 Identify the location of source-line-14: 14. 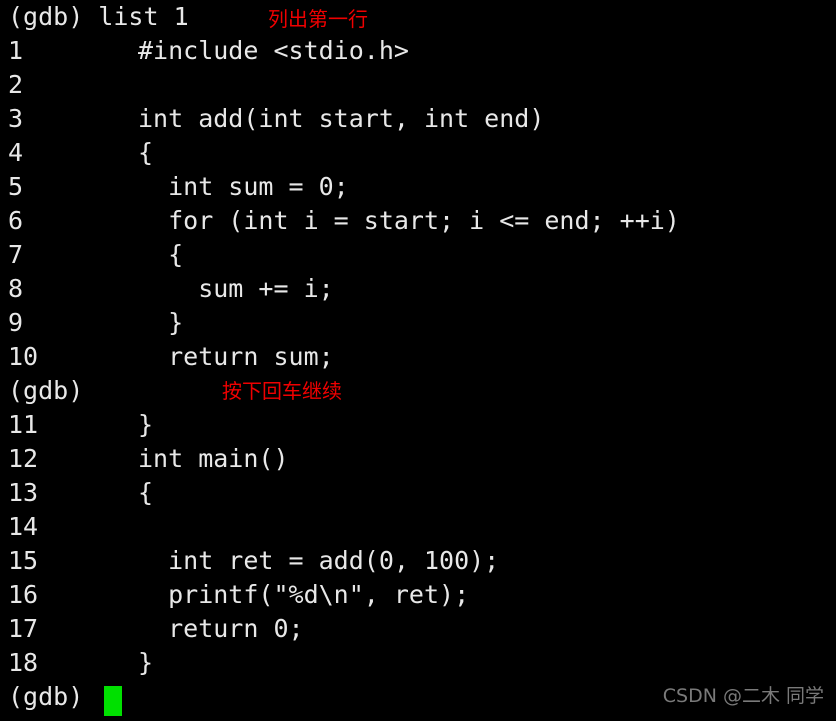
(418, 527).